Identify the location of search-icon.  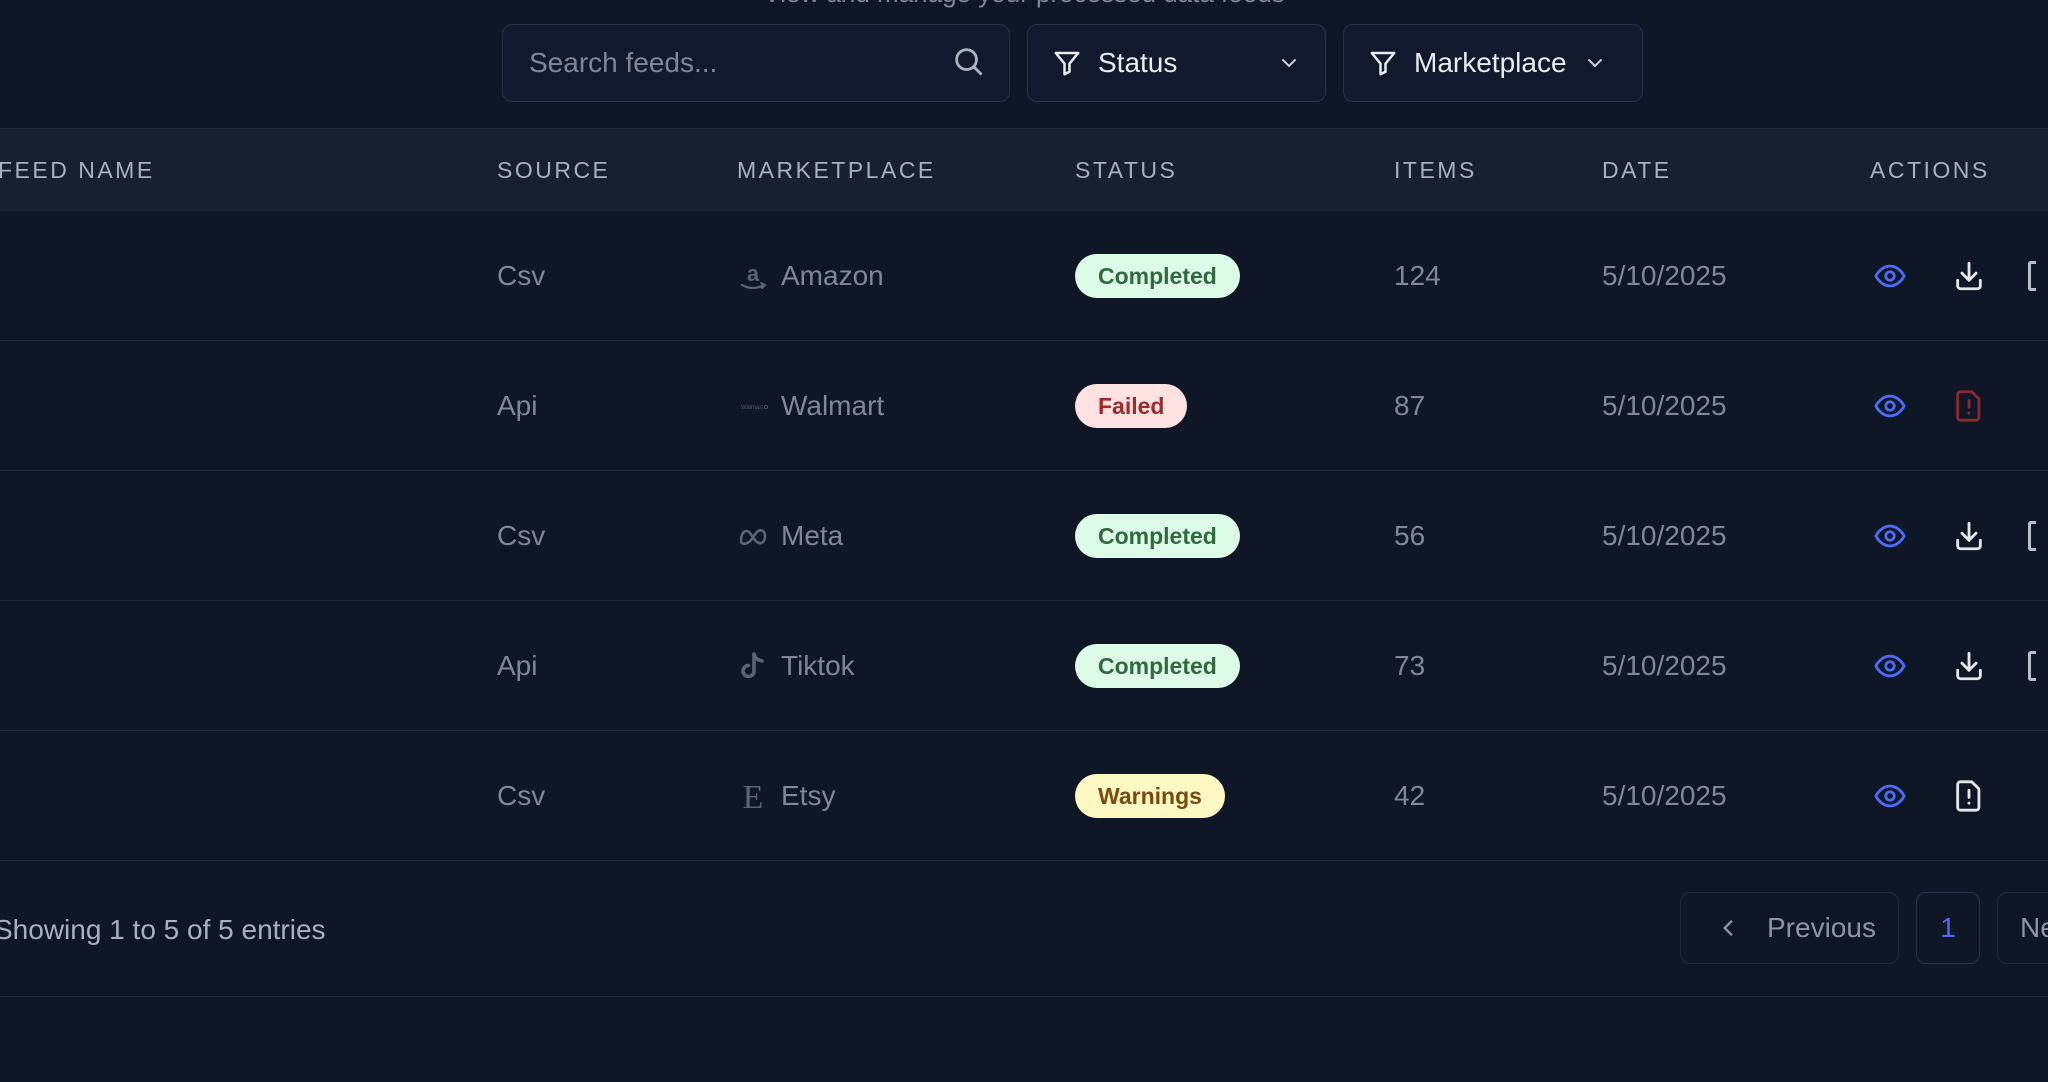
(968, 63).